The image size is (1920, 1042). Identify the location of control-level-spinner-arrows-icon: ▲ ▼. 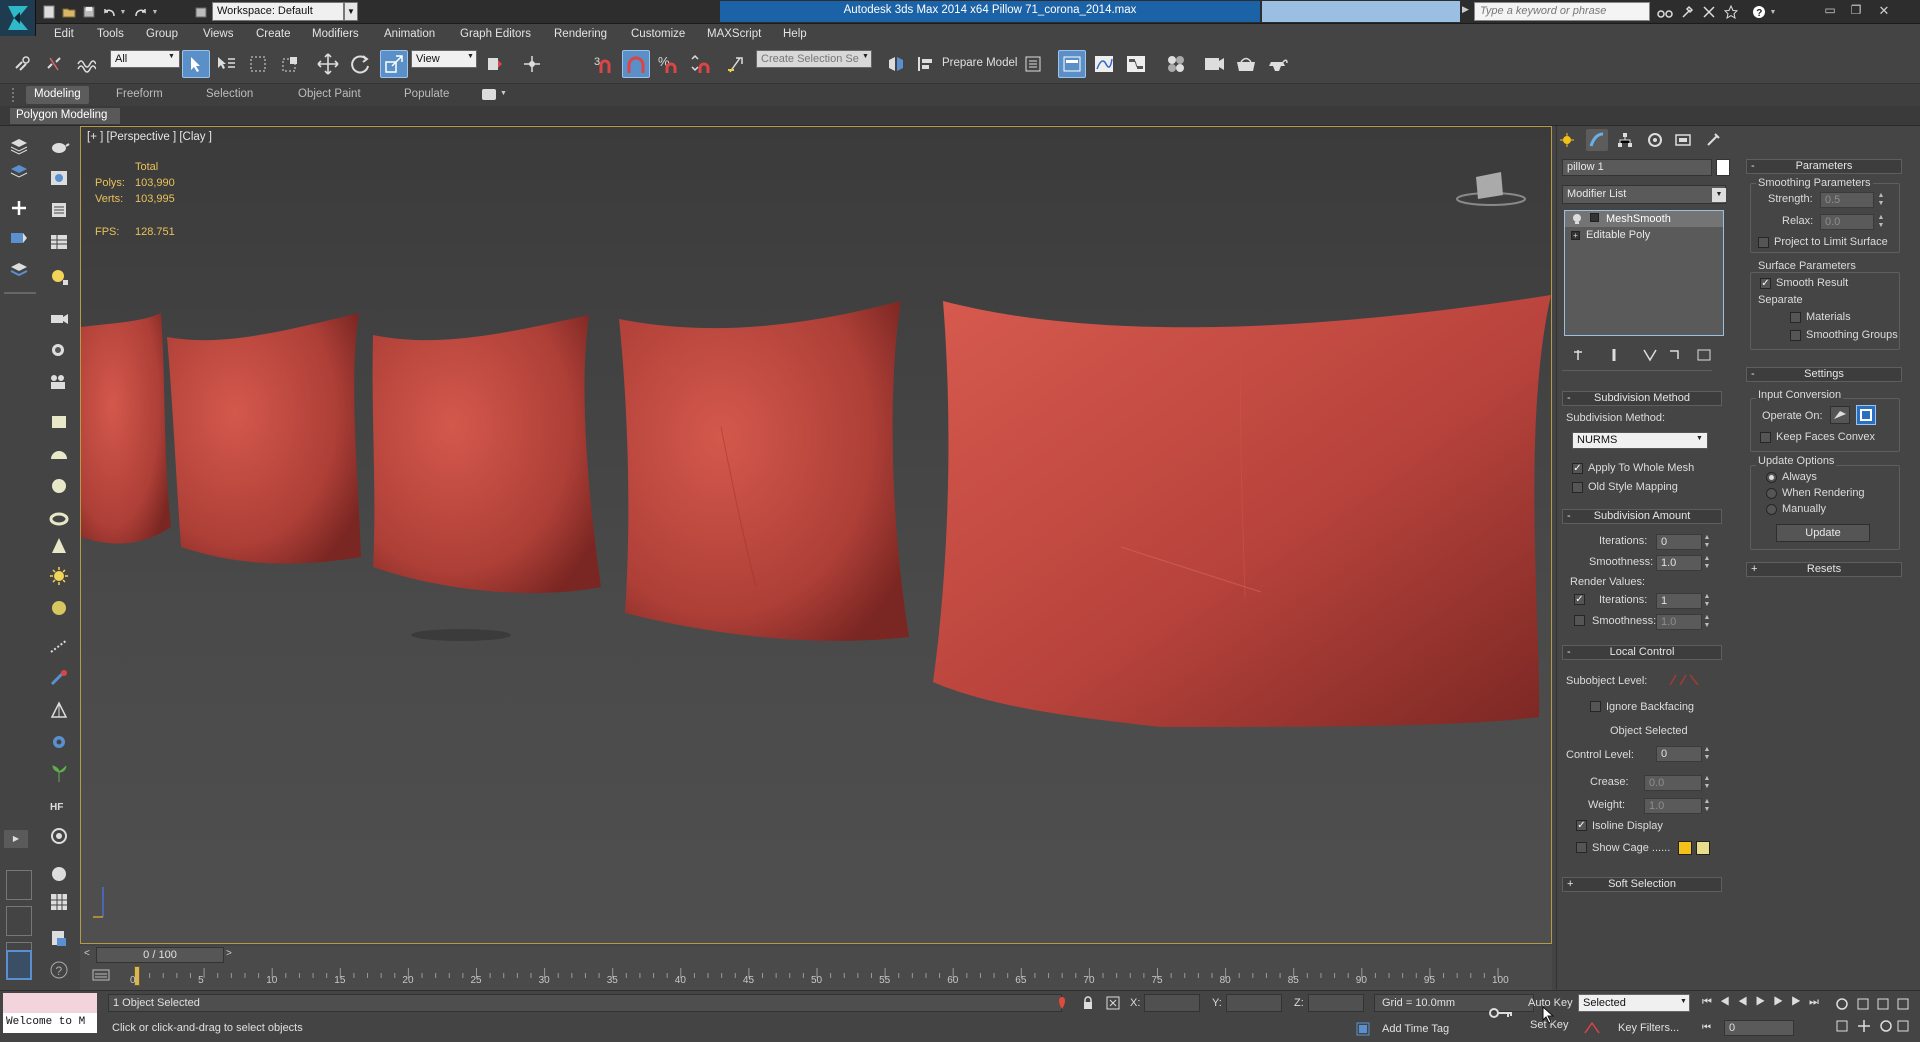
(1707, 754).